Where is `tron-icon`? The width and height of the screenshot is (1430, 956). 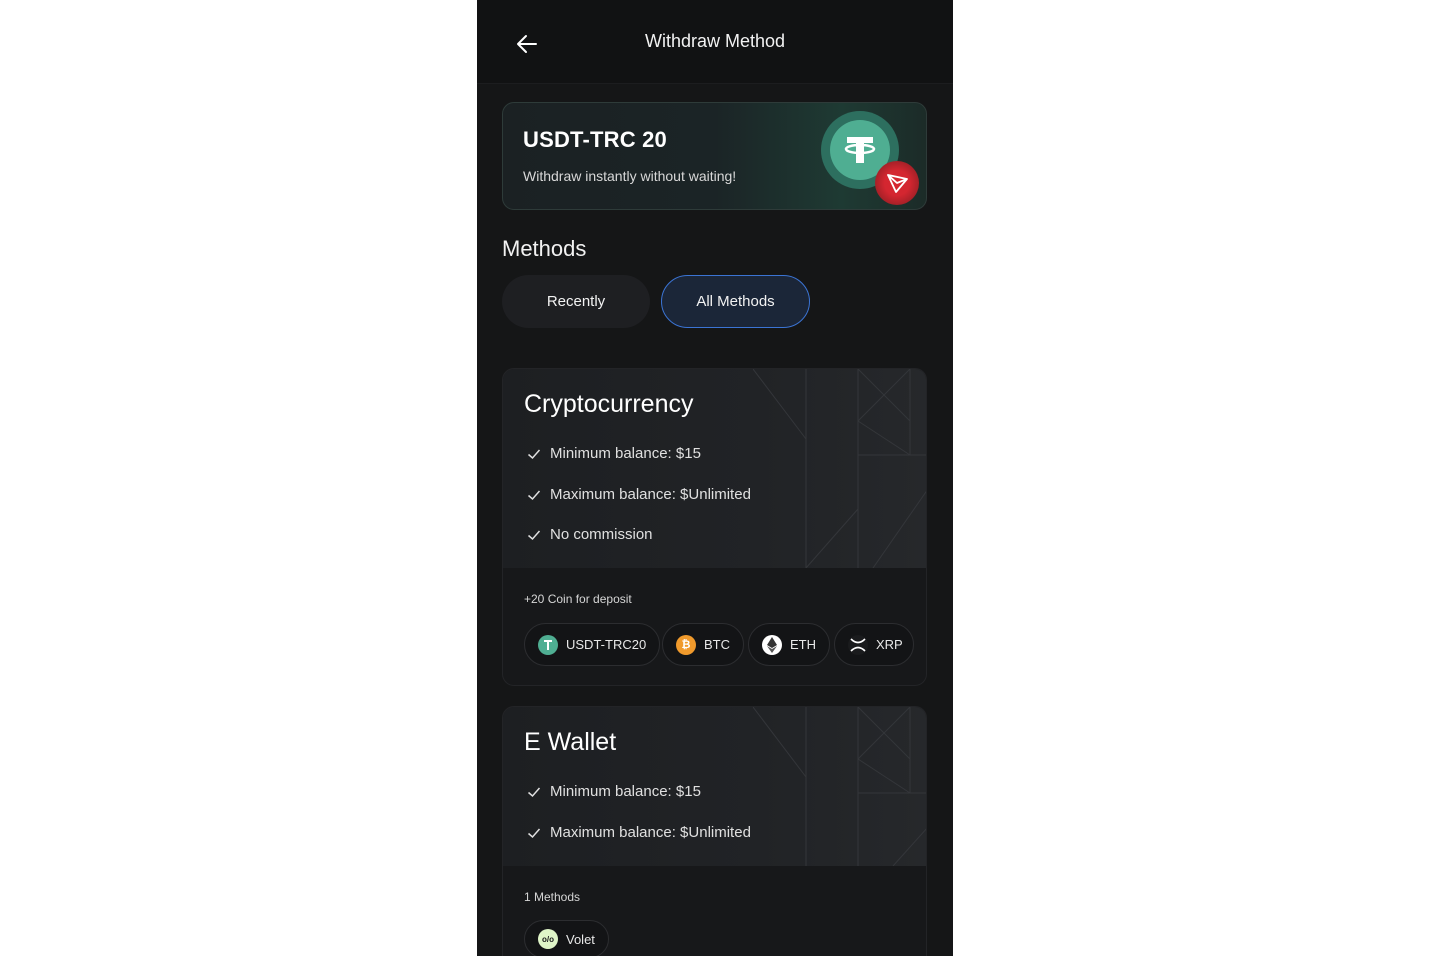 tron-icon is located at coordinates (897, 183).